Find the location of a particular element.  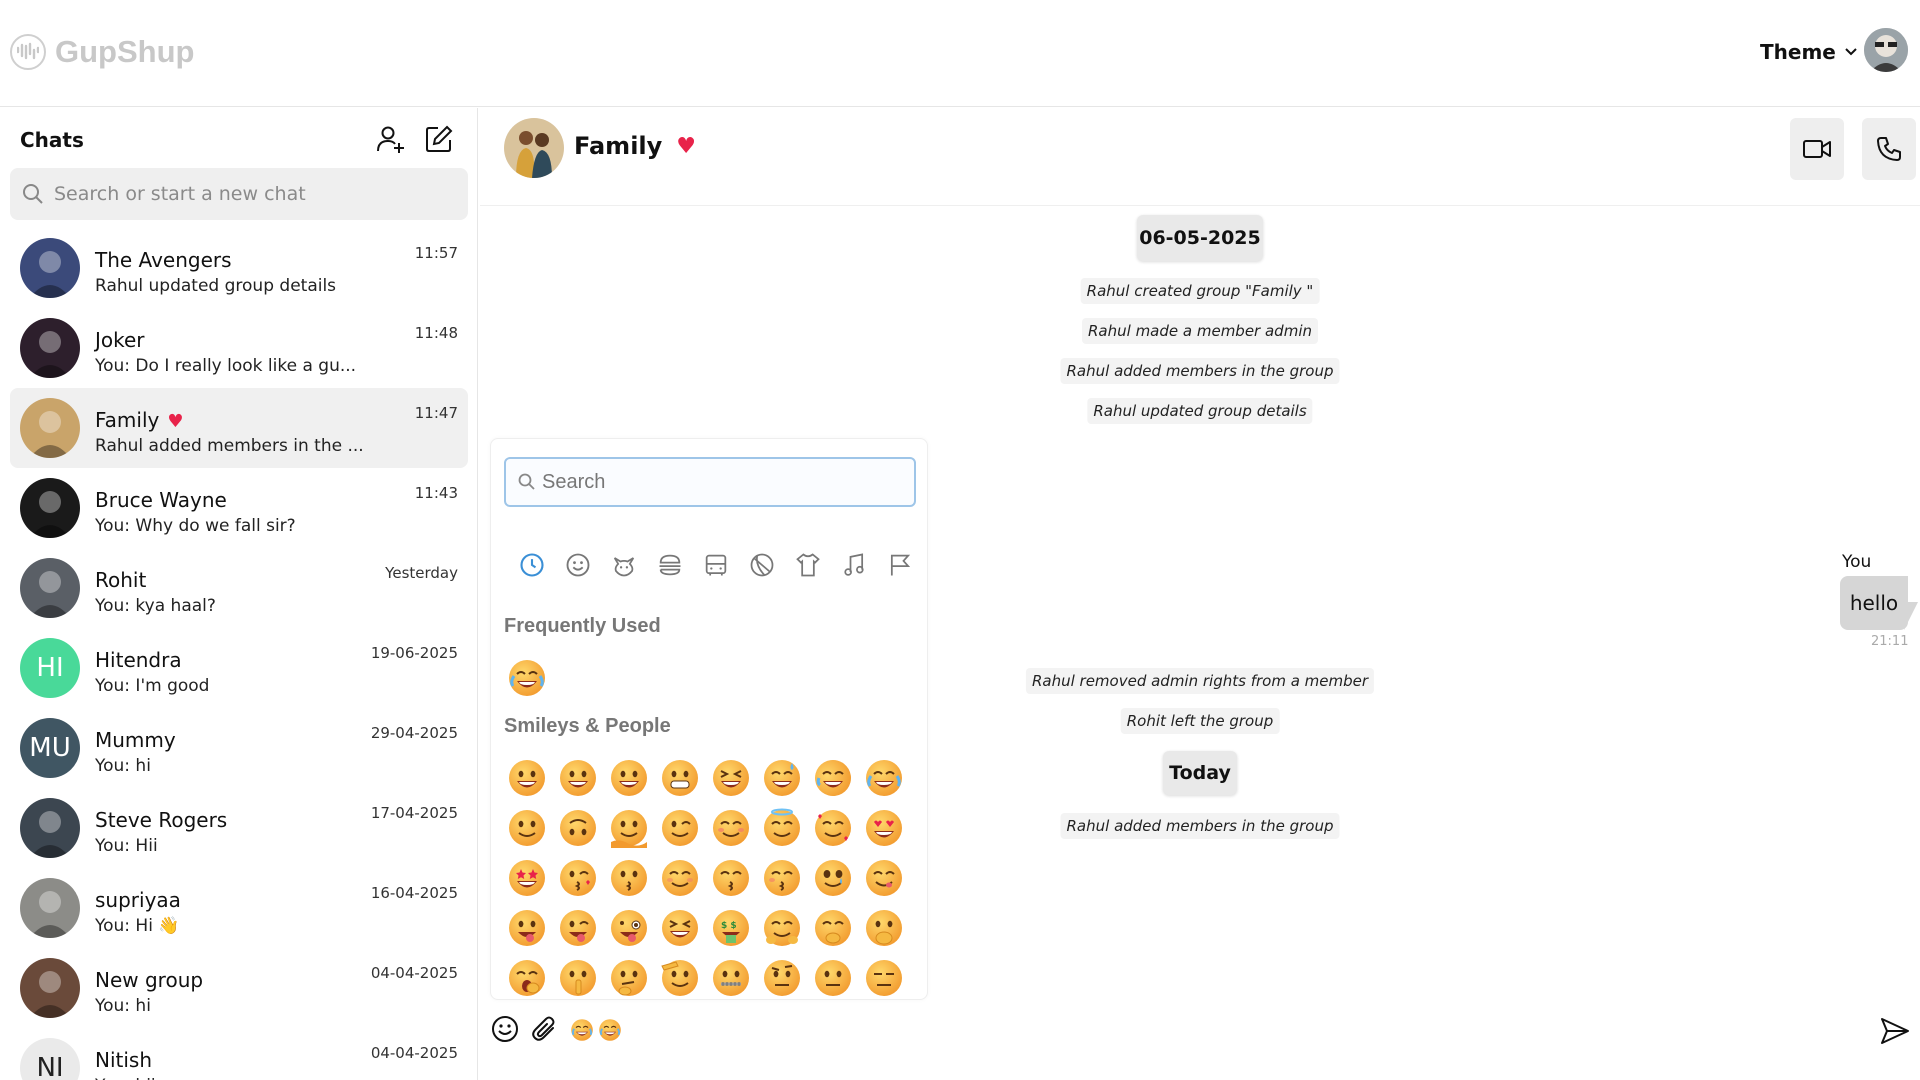

chat-item: New group You: hi 04-04-2025 is located at coordinates (239, 988).